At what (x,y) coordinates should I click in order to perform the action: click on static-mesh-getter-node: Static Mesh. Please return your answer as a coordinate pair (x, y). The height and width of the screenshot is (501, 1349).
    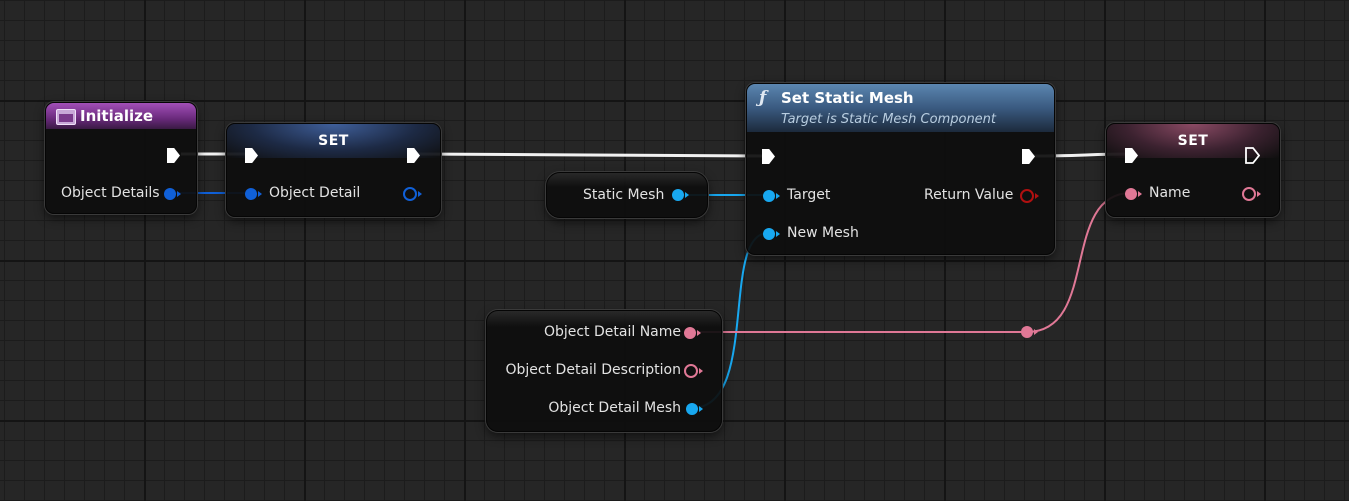
    Looking at the image, I should click on (627, 195).